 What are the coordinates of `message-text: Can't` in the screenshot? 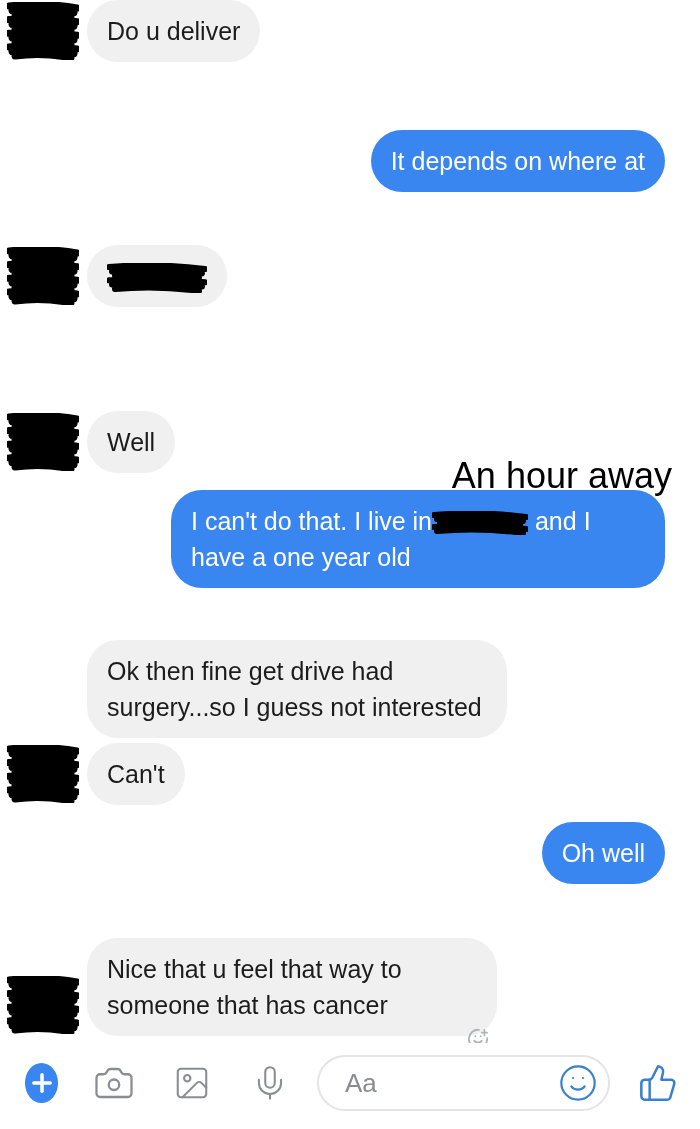 It's located at (136, 774).